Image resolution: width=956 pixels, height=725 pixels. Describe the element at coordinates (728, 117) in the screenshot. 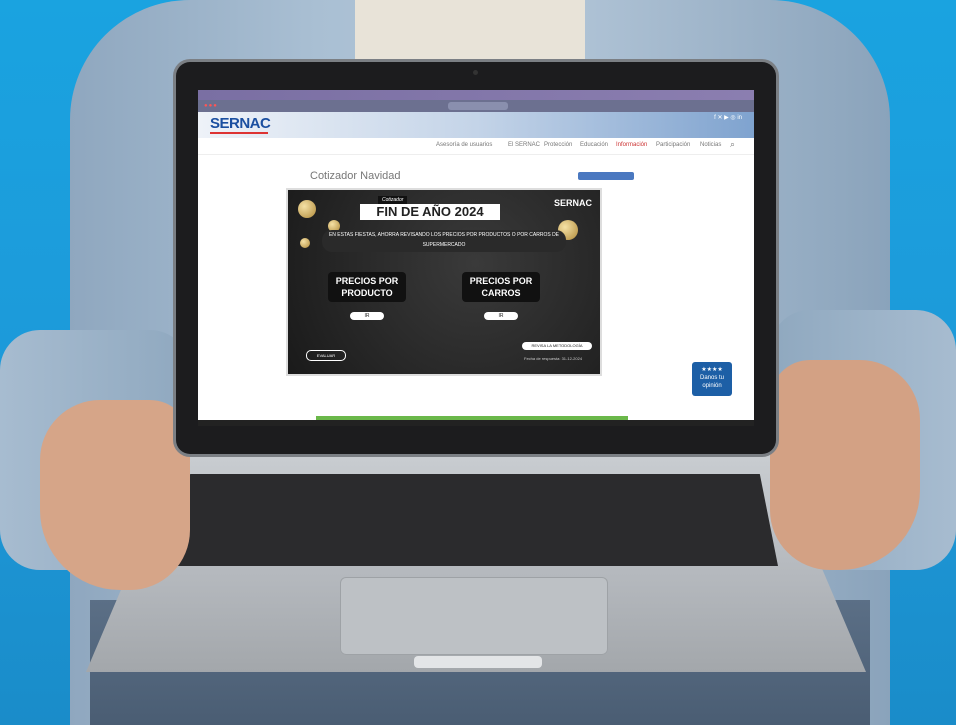

I see `social-icons: f ✕ ▶ ◎ in` at that location.